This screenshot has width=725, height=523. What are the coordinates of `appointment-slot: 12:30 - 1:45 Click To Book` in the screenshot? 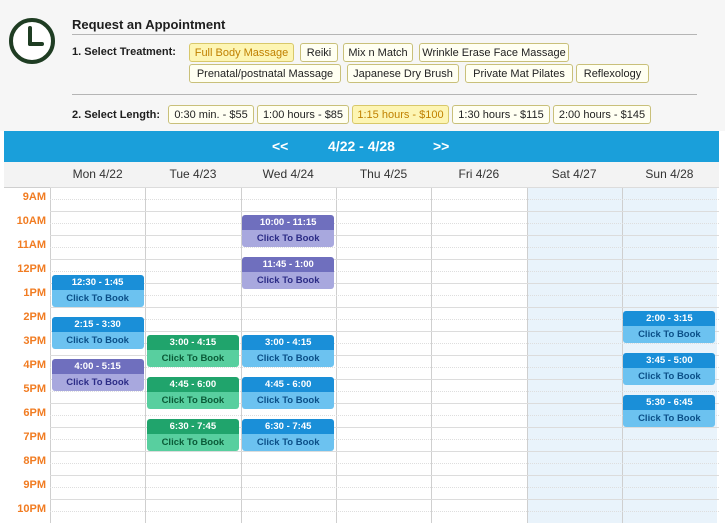 It's located at (97, 291).